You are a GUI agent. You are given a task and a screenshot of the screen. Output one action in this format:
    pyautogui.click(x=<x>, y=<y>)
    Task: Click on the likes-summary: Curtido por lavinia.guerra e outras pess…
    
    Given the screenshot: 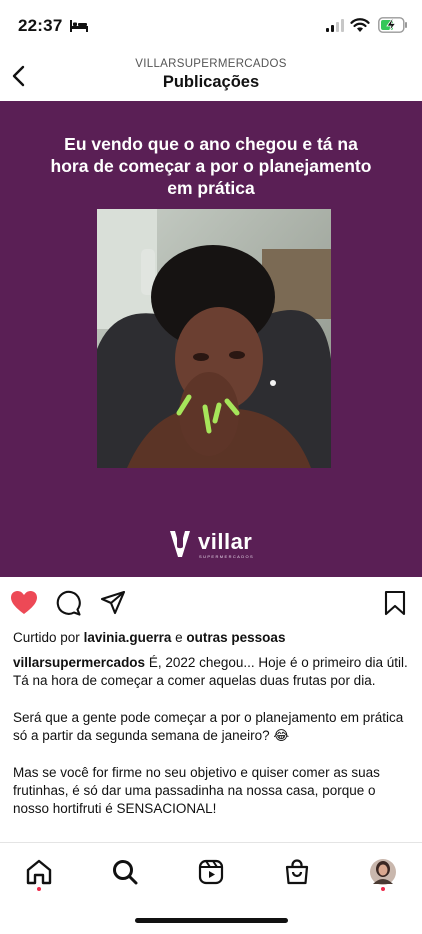 What is the action you would take?
    pyautogui.click(x=211, y=637)
    